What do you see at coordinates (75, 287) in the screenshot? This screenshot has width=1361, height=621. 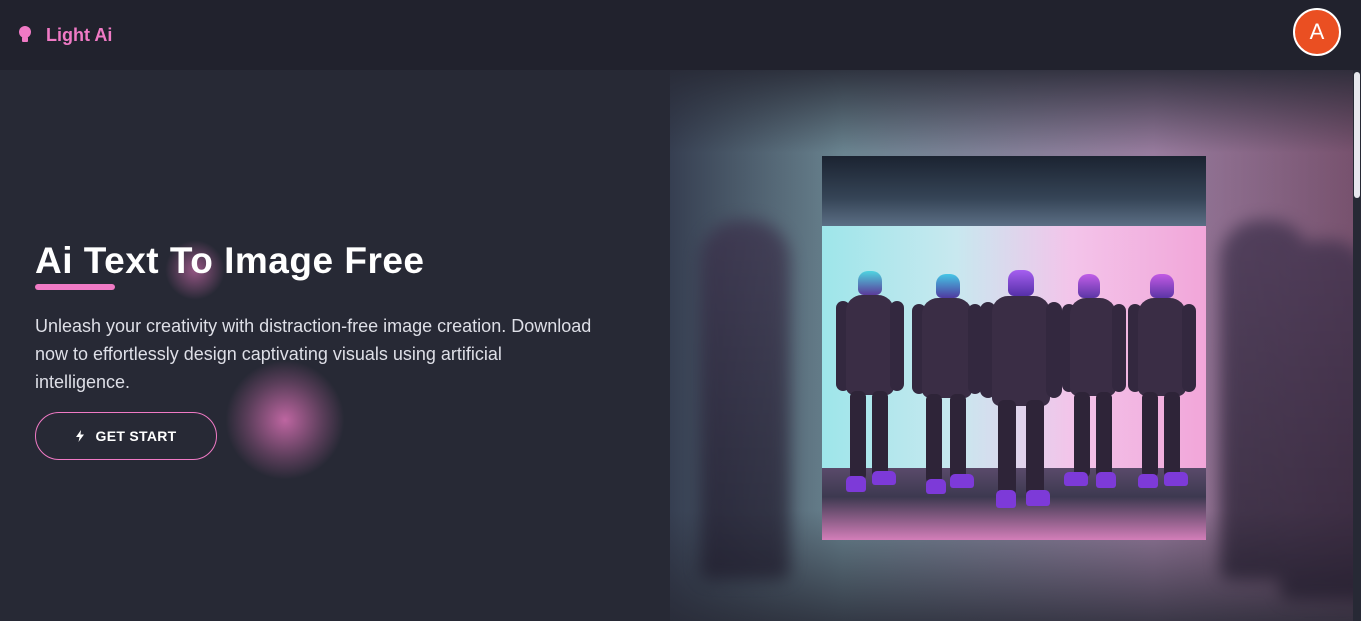 I see `title-underline` at bounding box center [75, 287].